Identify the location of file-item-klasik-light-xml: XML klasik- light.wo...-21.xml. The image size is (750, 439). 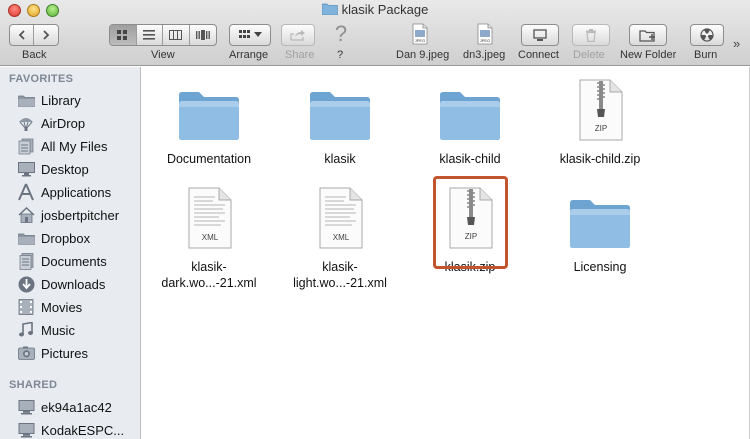
(340, 237).